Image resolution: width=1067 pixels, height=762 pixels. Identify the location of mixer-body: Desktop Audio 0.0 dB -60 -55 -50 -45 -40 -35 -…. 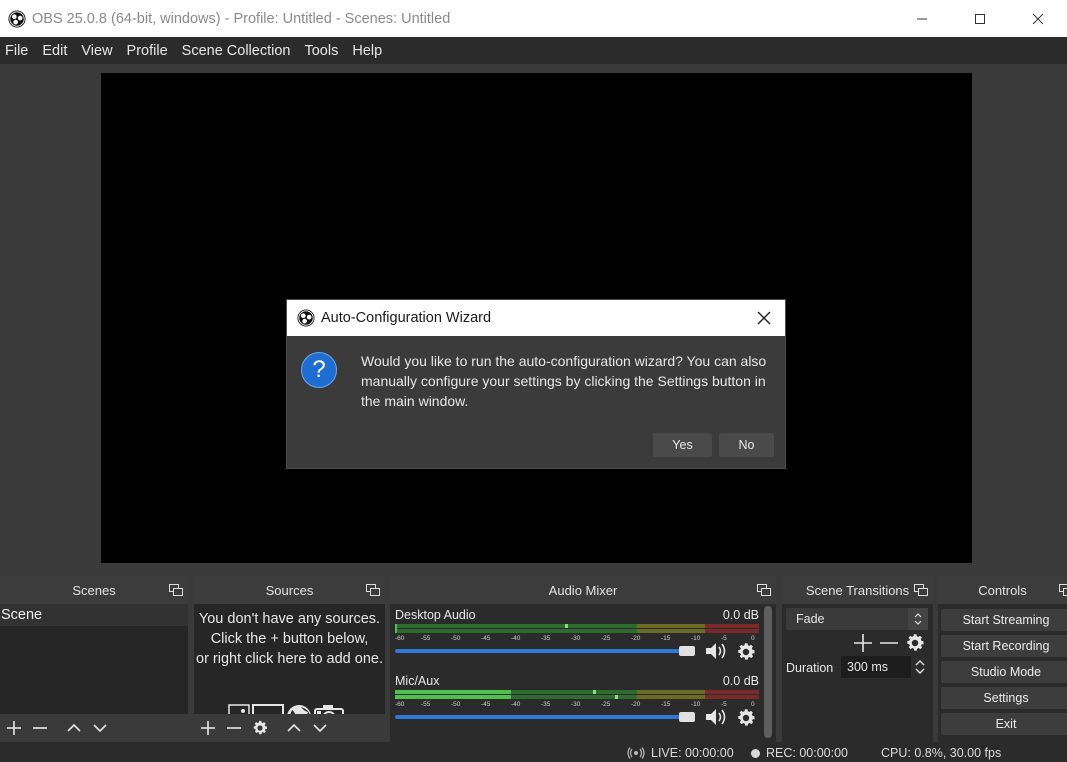
(583, 673).